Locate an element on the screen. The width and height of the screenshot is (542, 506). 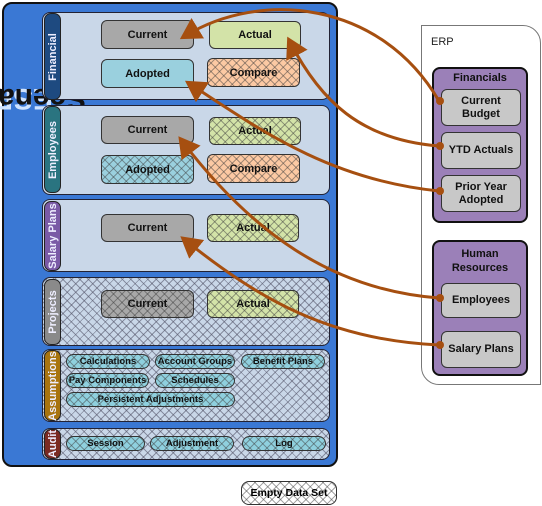
projects-current-box: Current is located at coordinates (147, 304).